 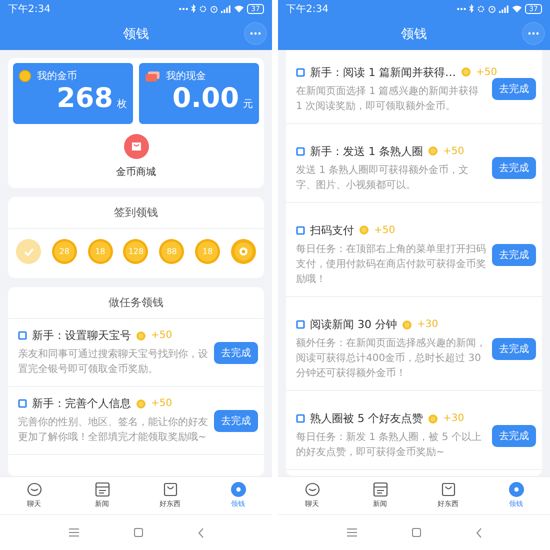 I want to click on task-description: 亲友和同事可通过搜索聊天宝号找到你，设置完全银号即可领取金币奖励。, so click(x=113, y=362).